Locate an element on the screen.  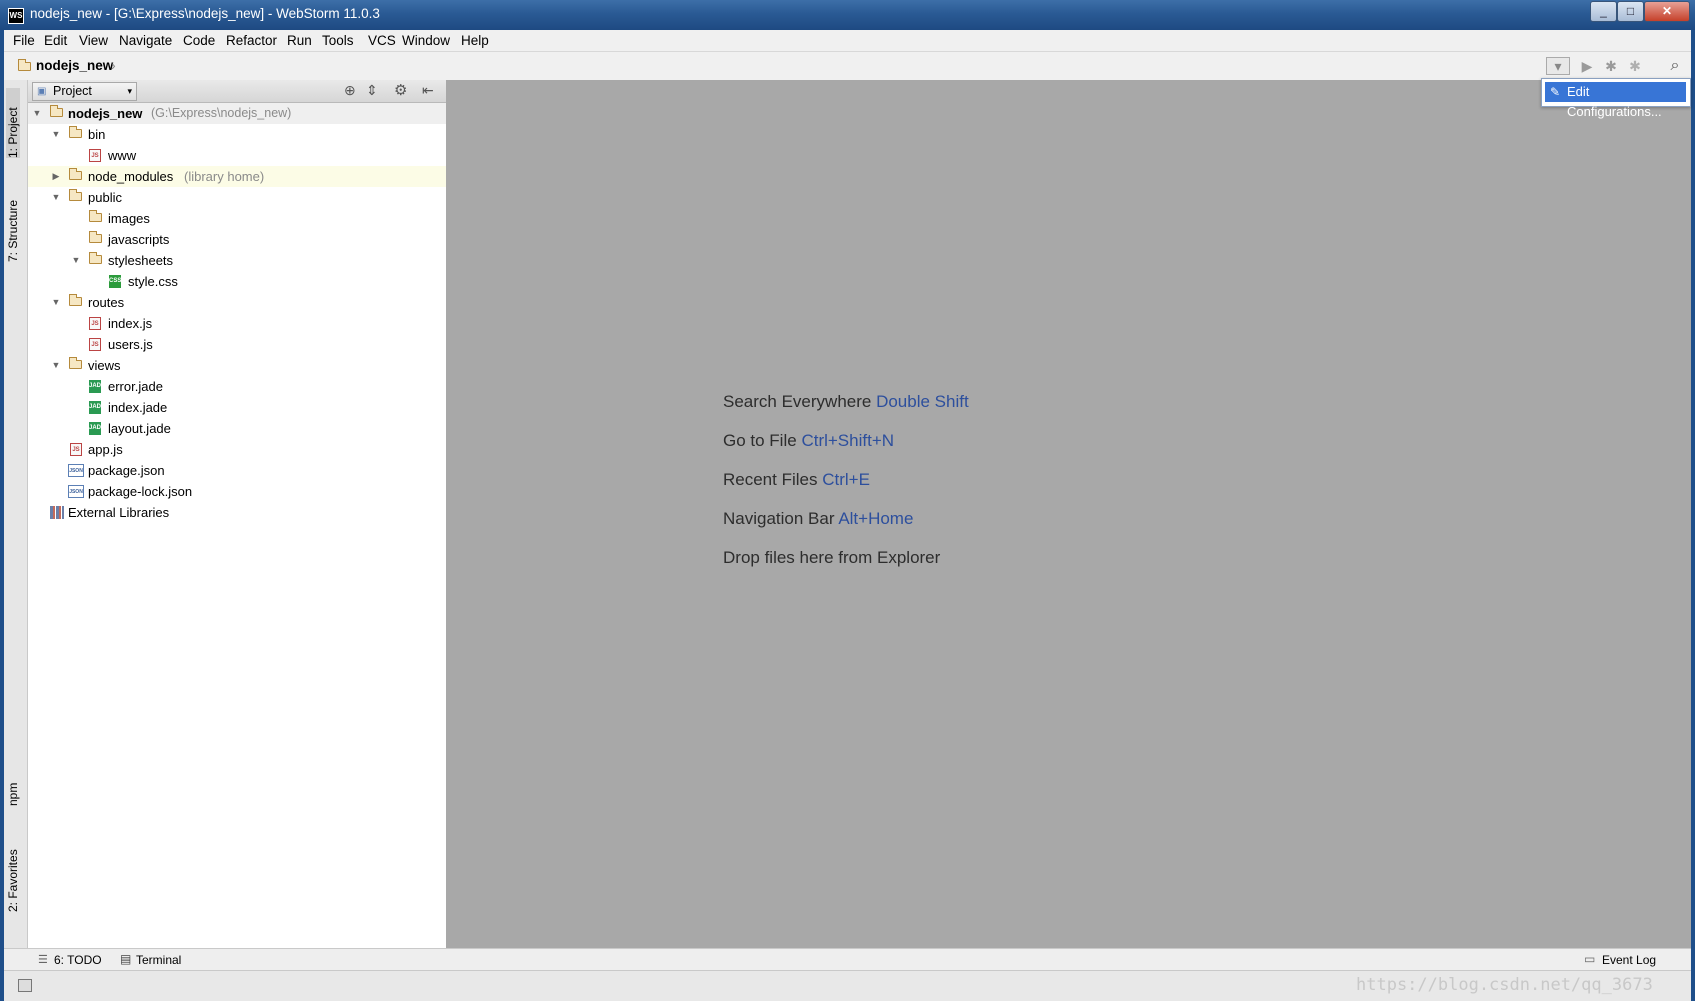
hint-text: Recent Files is located at coordinates (770, 479).